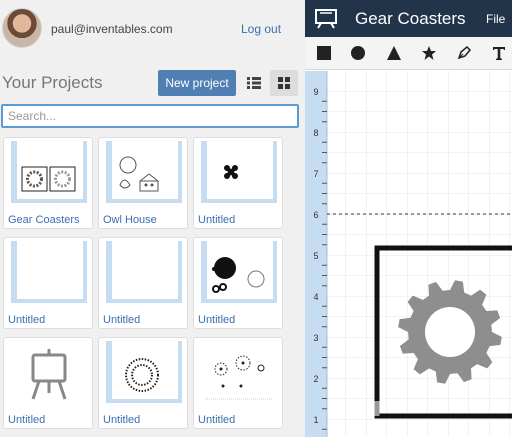 Image resolution: width=512 pixels, height=437 pixels. I want to click on ruler-label: 9, so click(315, 92).